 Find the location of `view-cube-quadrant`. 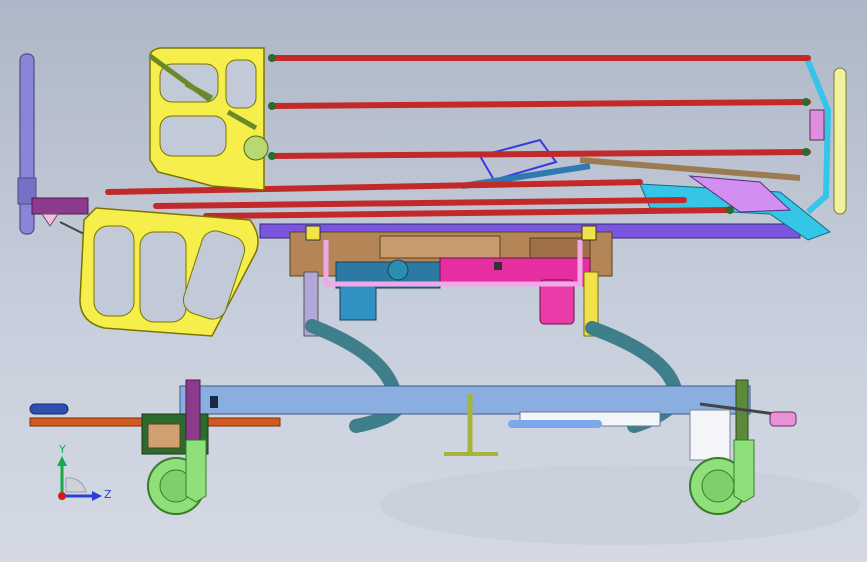

view-cube-quadrant is located at coordinates (76, 485).